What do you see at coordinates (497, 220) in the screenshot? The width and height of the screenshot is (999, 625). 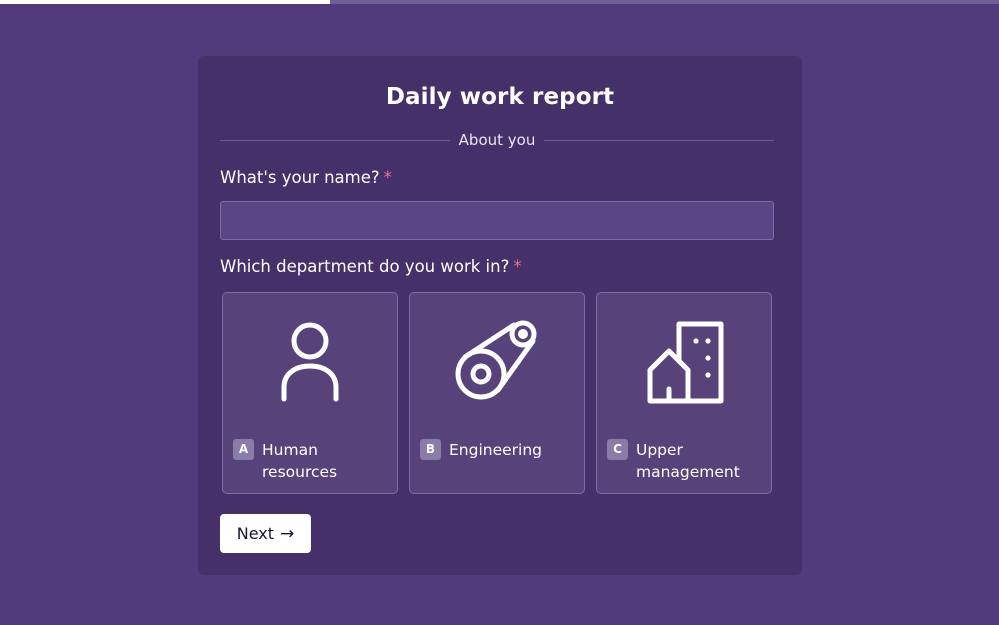 I see `name-input` at bounding box center [497, 220].